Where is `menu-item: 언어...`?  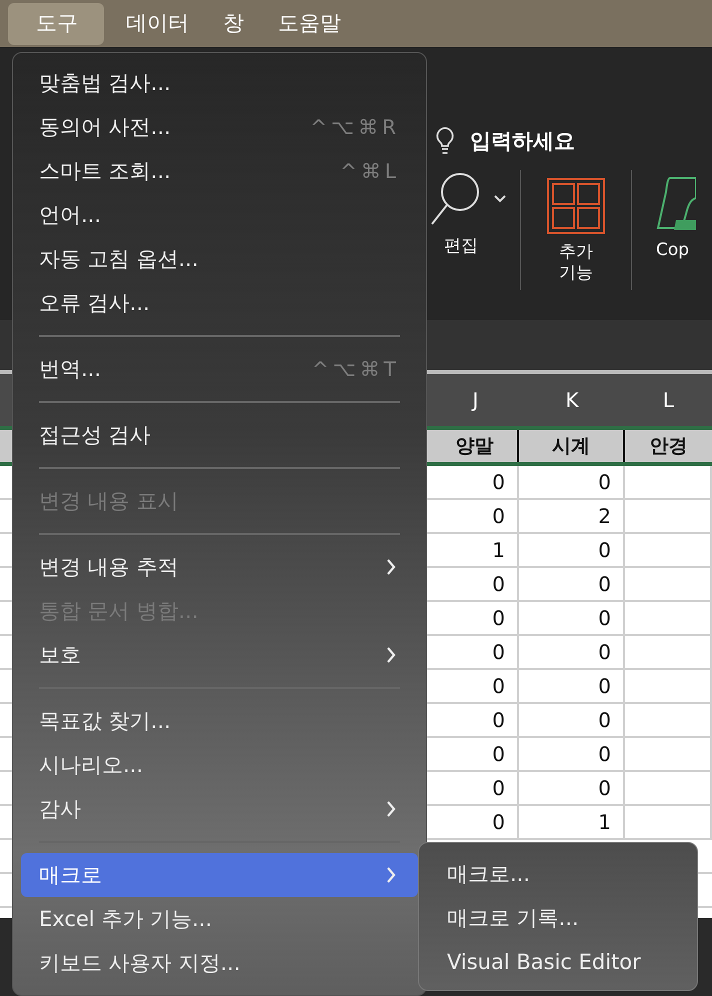
menu-item: 언어... is located at coordinates (219, 215).